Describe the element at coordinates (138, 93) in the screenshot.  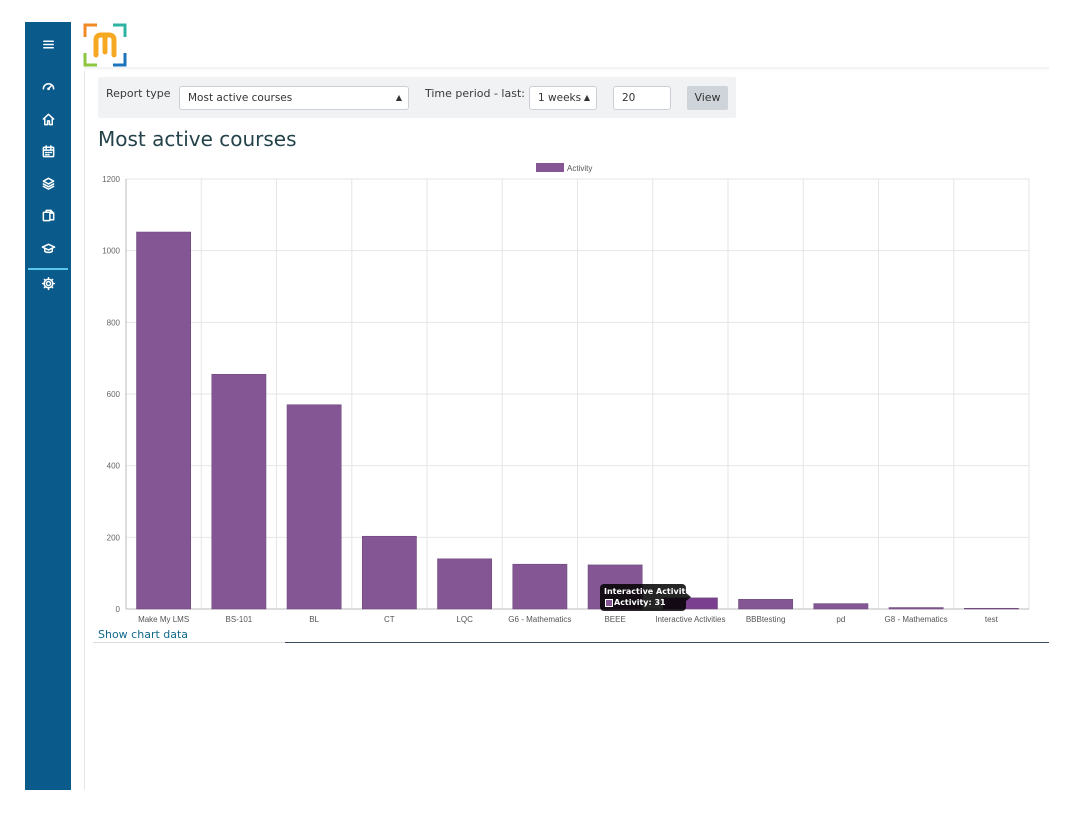
I see `report-type-label: Report type` at that location.